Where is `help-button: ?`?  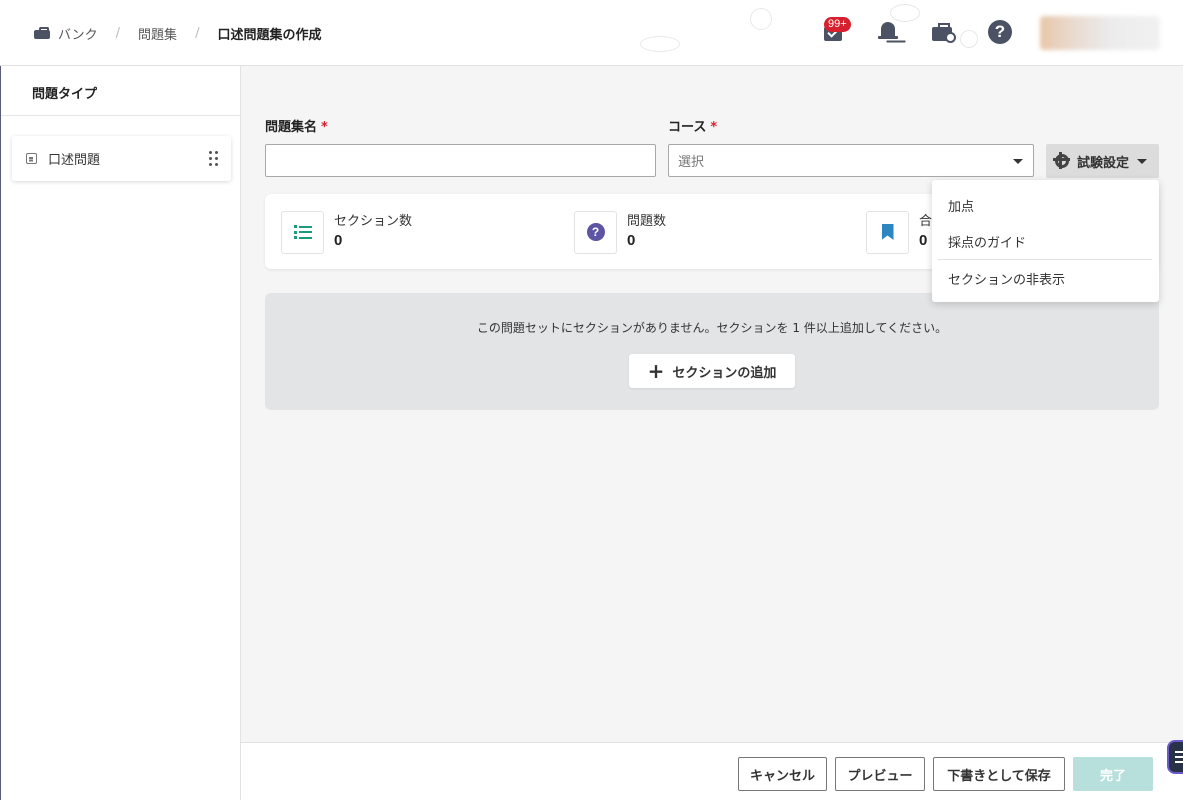
help-button: ? is located at coordinates (1000, 32).